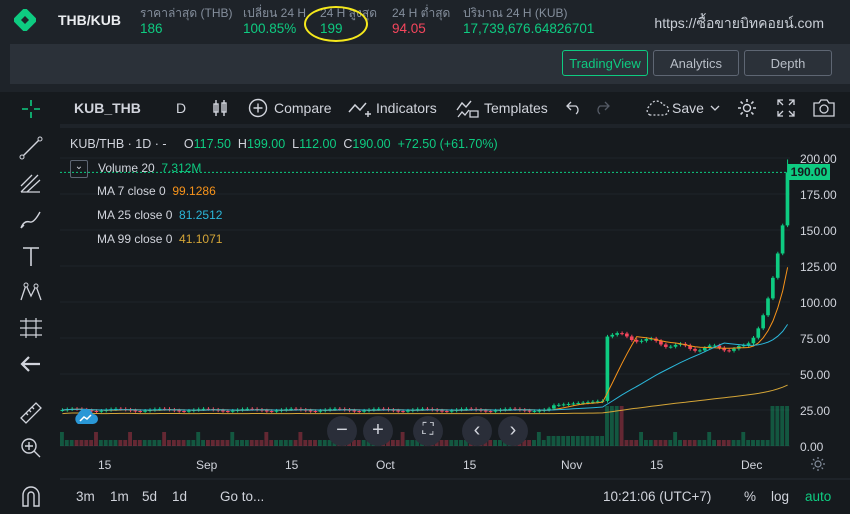 The image size is (850, 514). What do you see at coordinates (696, 63) in the screenshot?
I see `tab-analytics: Analytics` at bounding box center [696, 63].